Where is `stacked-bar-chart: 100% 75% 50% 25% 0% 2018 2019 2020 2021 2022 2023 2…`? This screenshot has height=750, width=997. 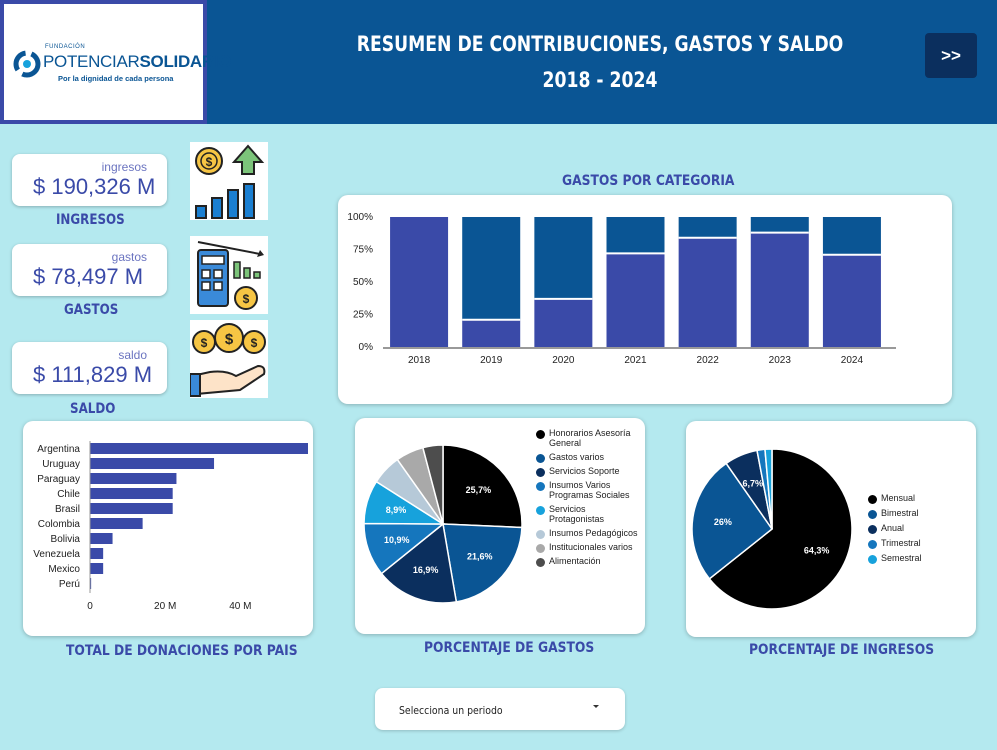 stacked-bar-chart: 100% 75% 50% 25% 0% 2018 2019 2020 2021 2022 2023 2… is located at coordinates (621, 289).